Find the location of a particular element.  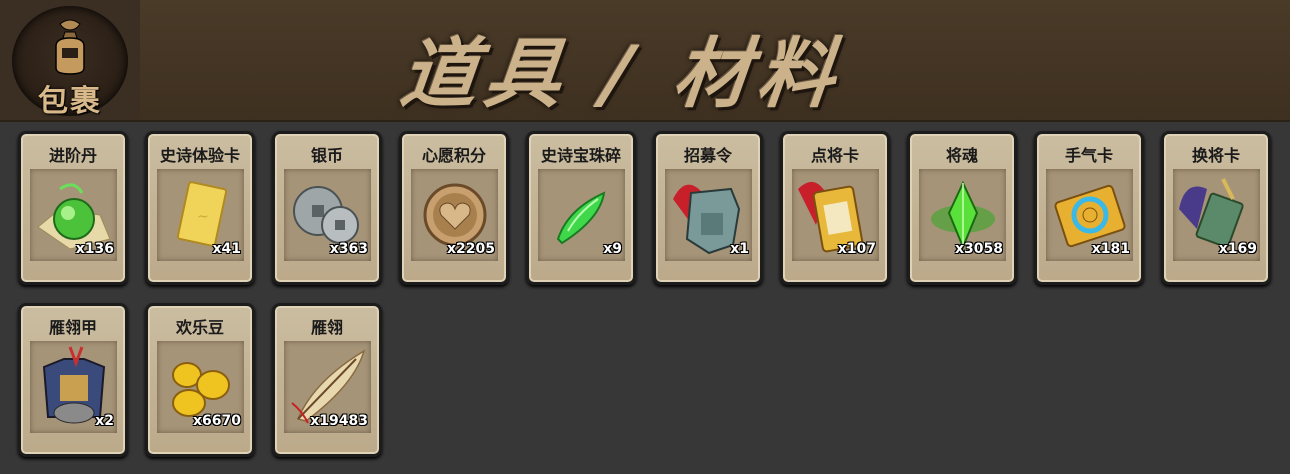

item-name: 手气卡 is located at coordinates (1088, 155).